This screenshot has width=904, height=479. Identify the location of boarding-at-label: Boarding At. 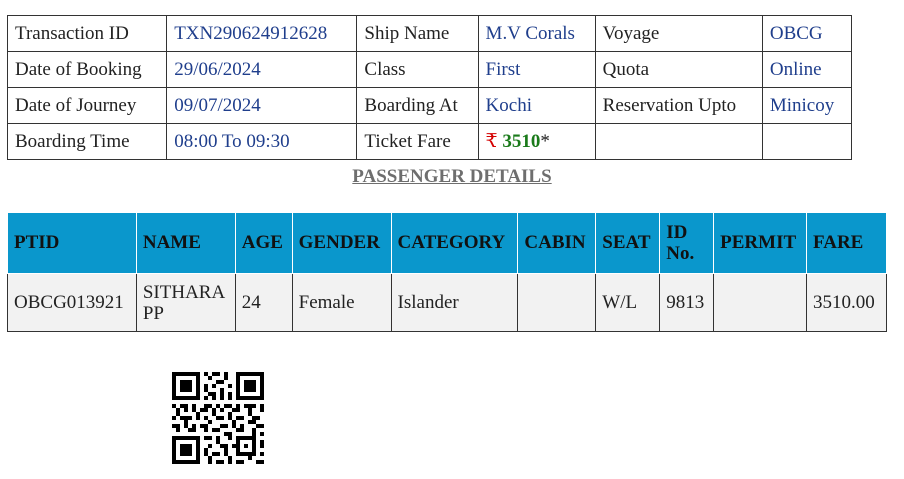
(417, 105).